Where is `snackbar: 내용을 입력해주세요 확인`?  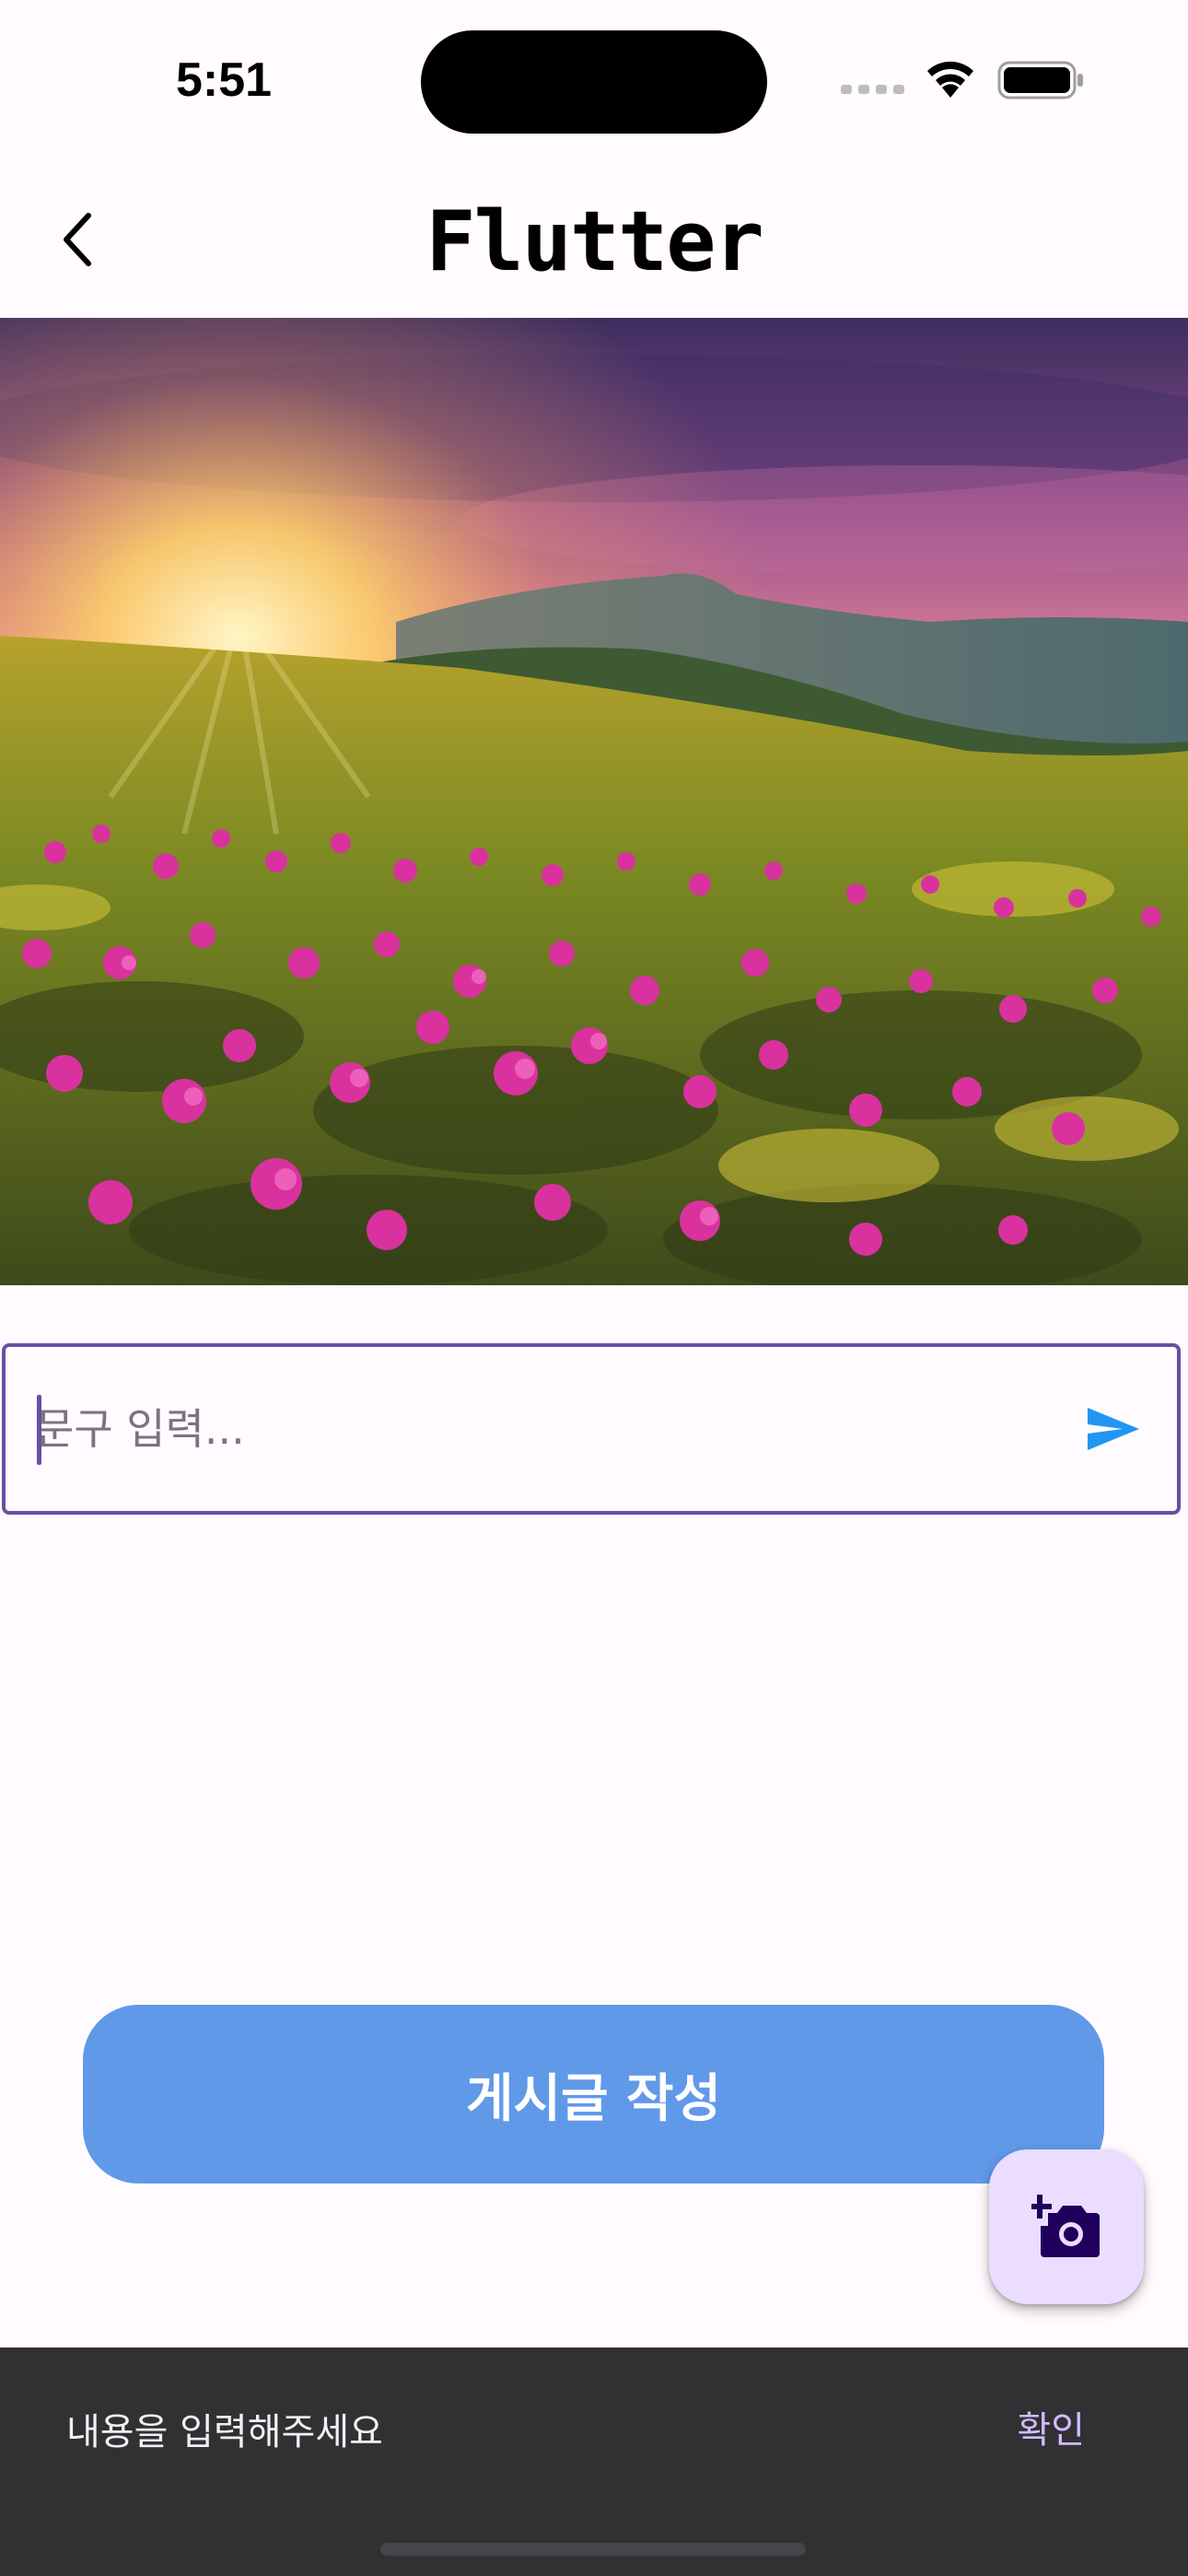 snackbar: 내용을 입력해주세요 확인 is located at coordinates (594, 2462).